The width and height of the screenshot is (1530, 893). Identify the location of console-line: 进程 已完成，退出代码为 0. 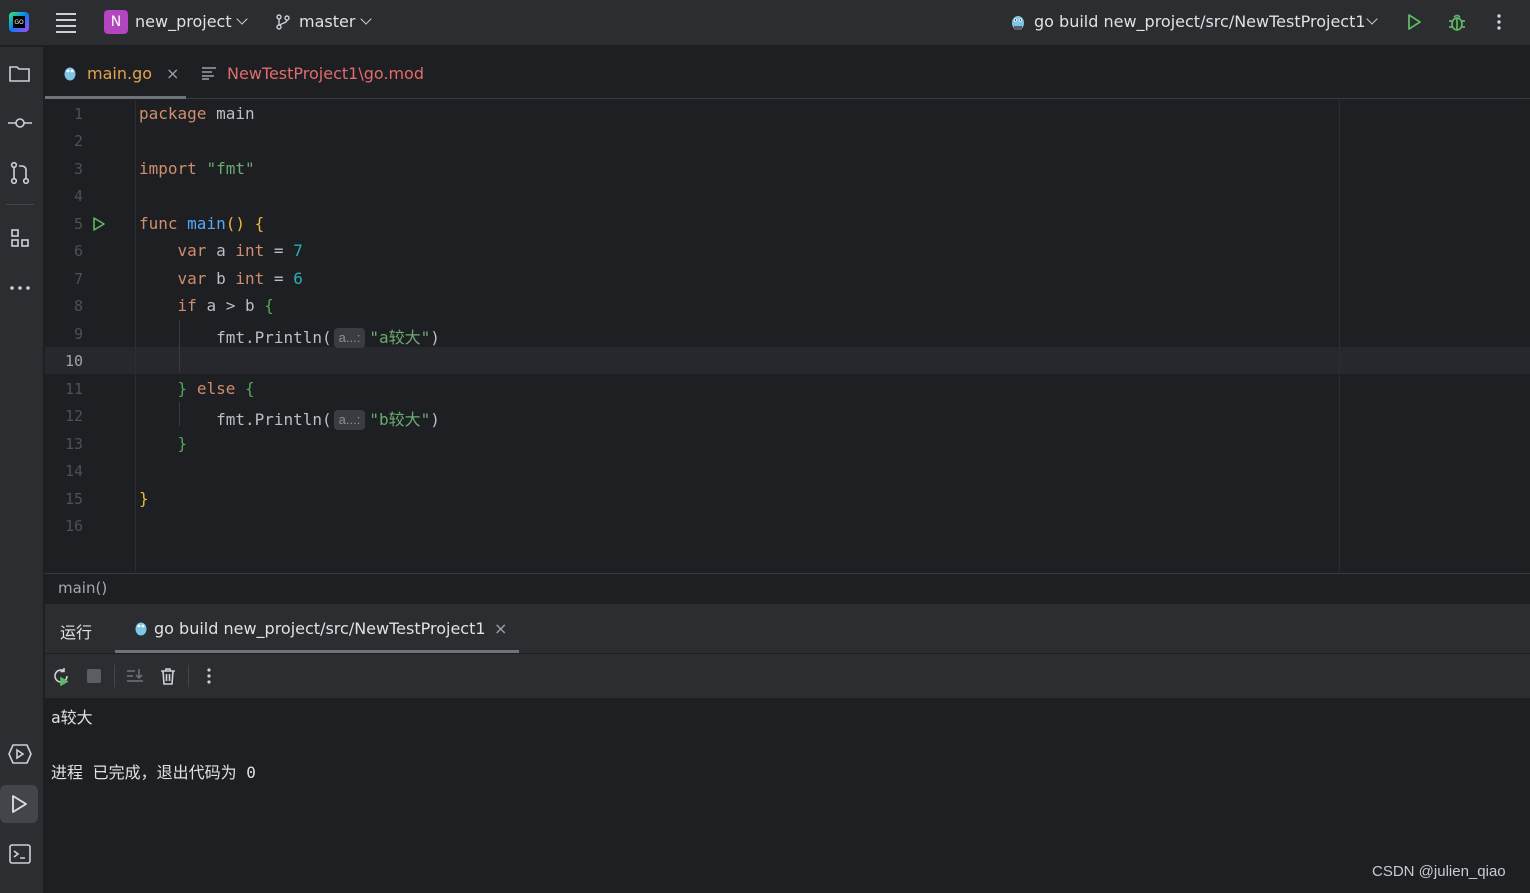
(153, 772).